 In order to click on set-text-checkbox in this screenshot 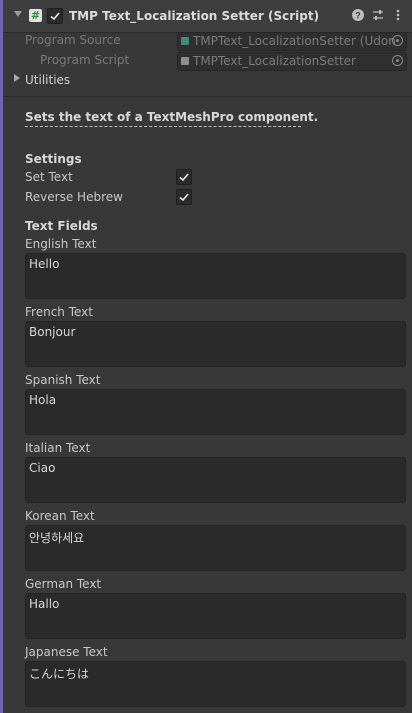, I will do `click(184, 177)`.